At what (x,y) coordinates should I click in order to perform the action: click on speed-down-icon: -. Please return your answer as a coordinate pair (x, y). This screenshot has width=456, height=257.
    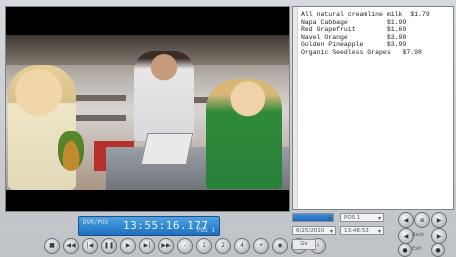
    Looking at the image, I should click on (185, 246).